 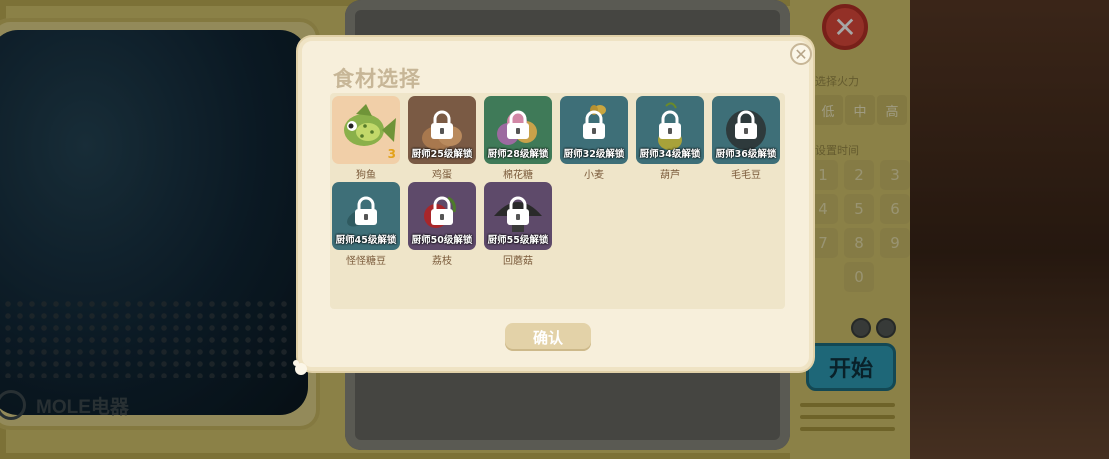 What do you see at coordinates (594, 154) in the screenshot?
I see `unlock-text: 厨师32级解锁` at bounding box center [594, 154].